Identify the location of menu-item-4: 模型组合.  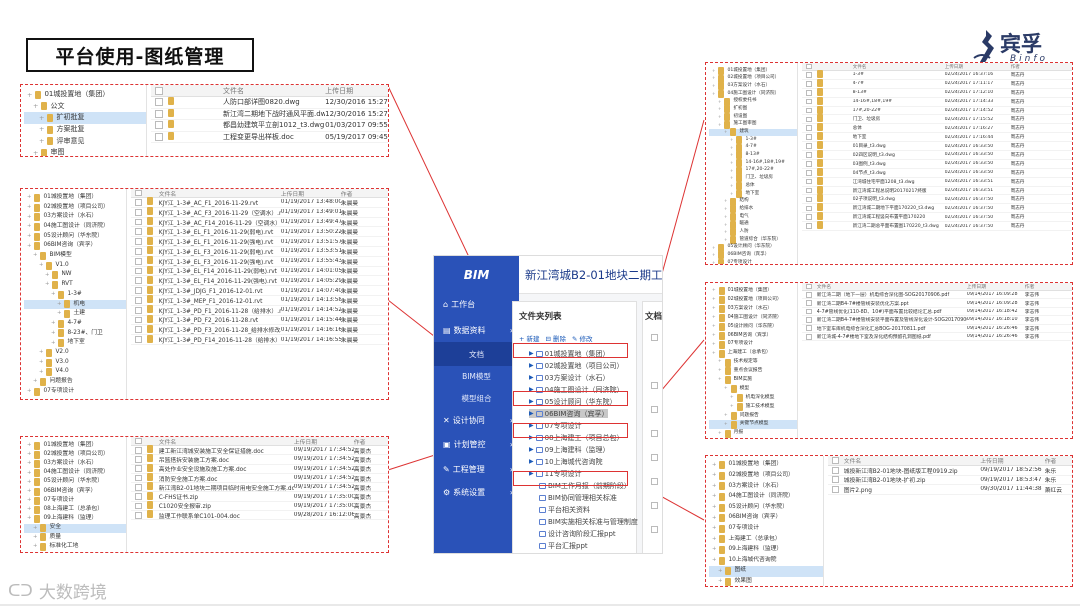
(476, 398).